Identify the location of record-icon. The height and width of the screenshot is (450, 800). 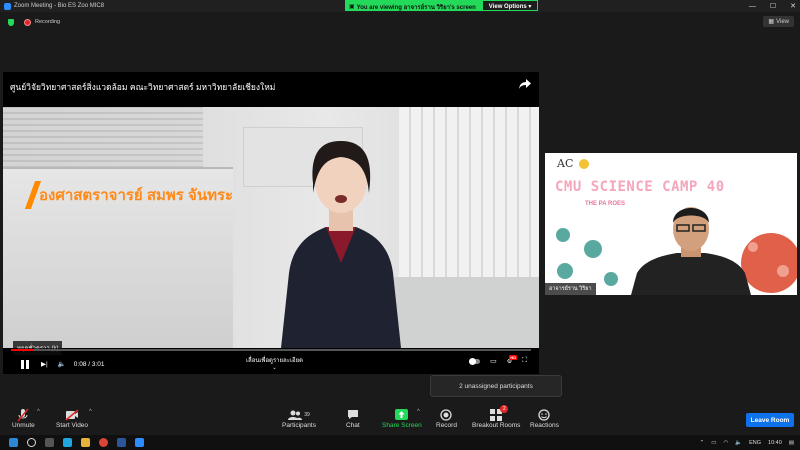
(446, 414).